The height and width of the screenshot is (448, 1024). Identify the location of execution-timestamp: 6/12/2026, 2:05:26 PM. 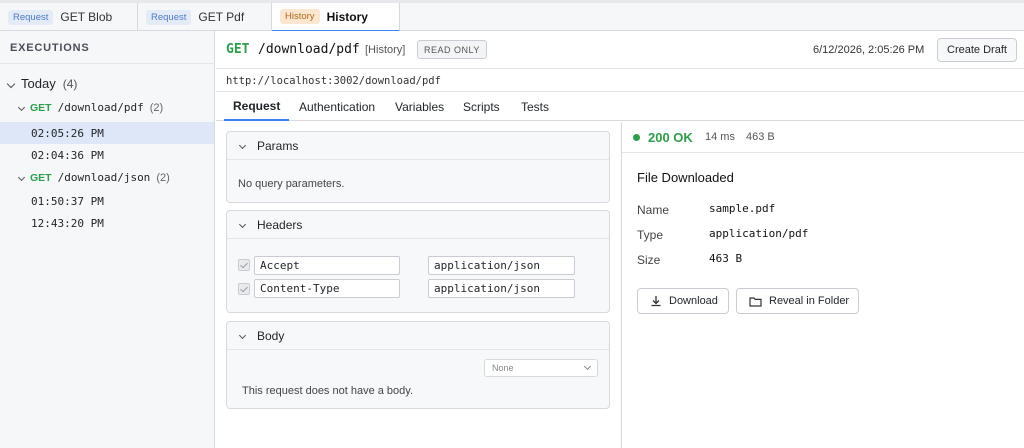
(869, 50).